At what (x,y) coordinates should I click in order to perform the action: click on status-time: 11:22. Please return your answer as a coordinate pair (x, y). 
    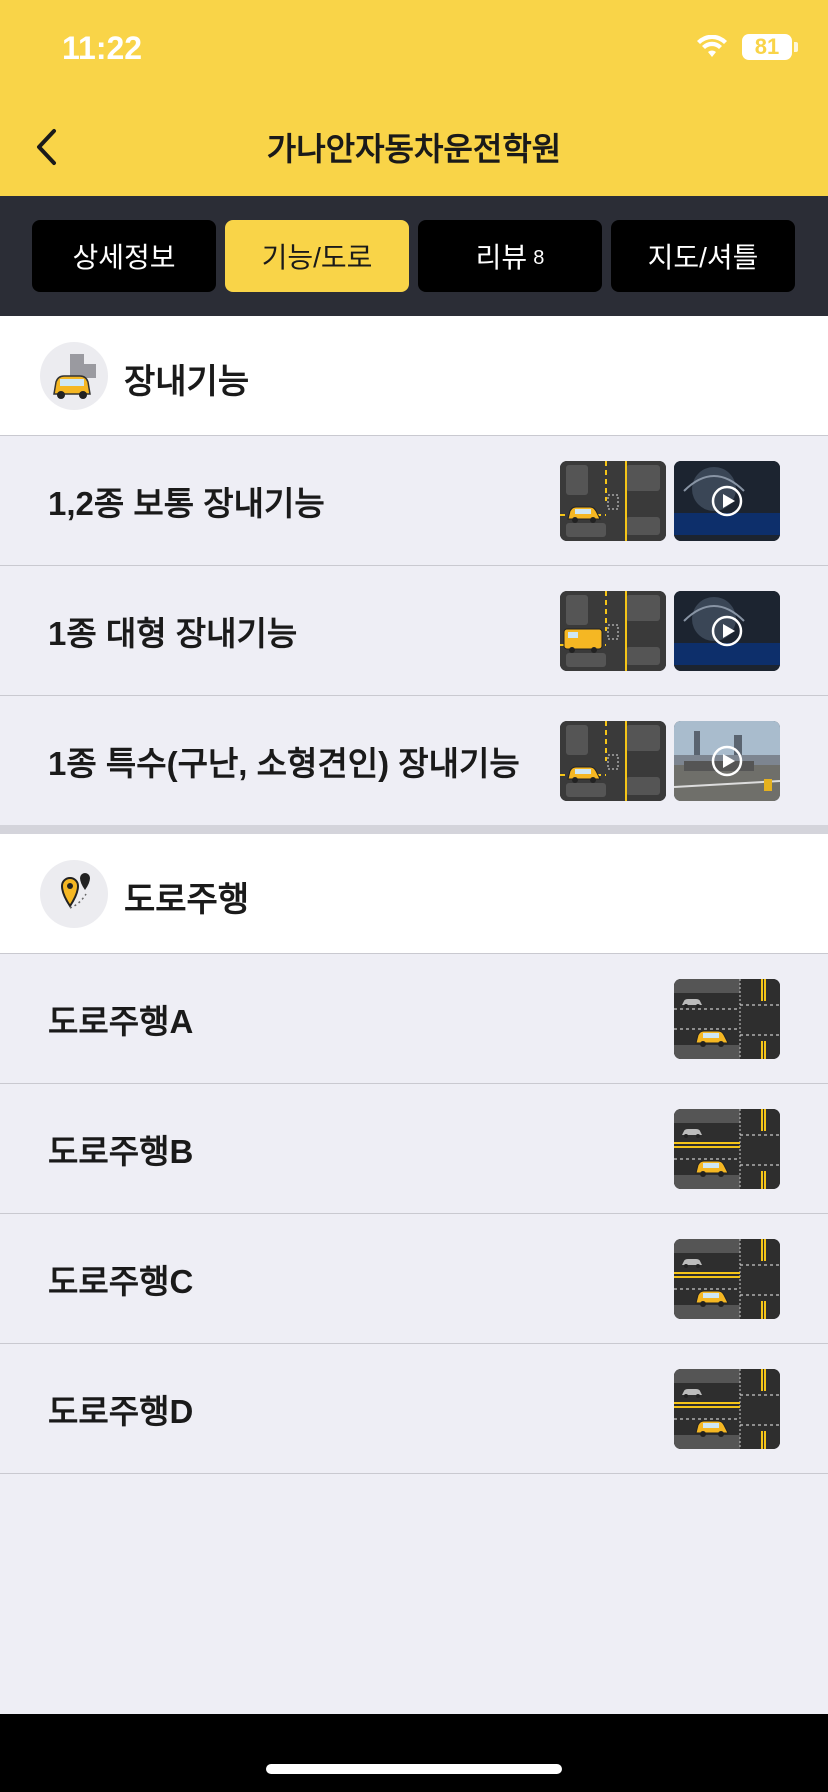
    Looking at the image, I should click on (102, 48).